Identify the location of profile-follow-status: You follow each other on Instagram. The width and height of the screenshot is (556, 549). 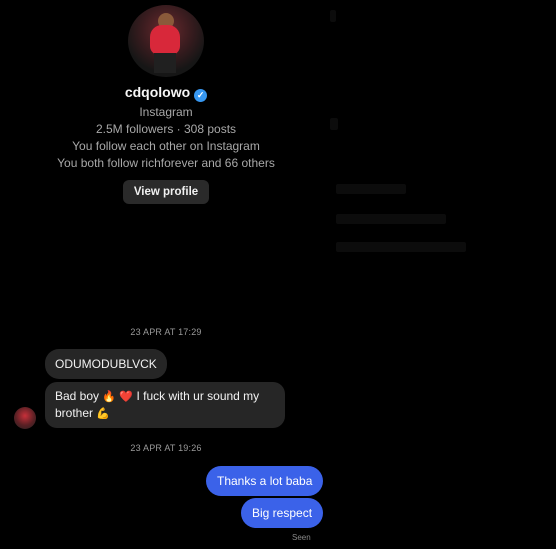
(166, 146).